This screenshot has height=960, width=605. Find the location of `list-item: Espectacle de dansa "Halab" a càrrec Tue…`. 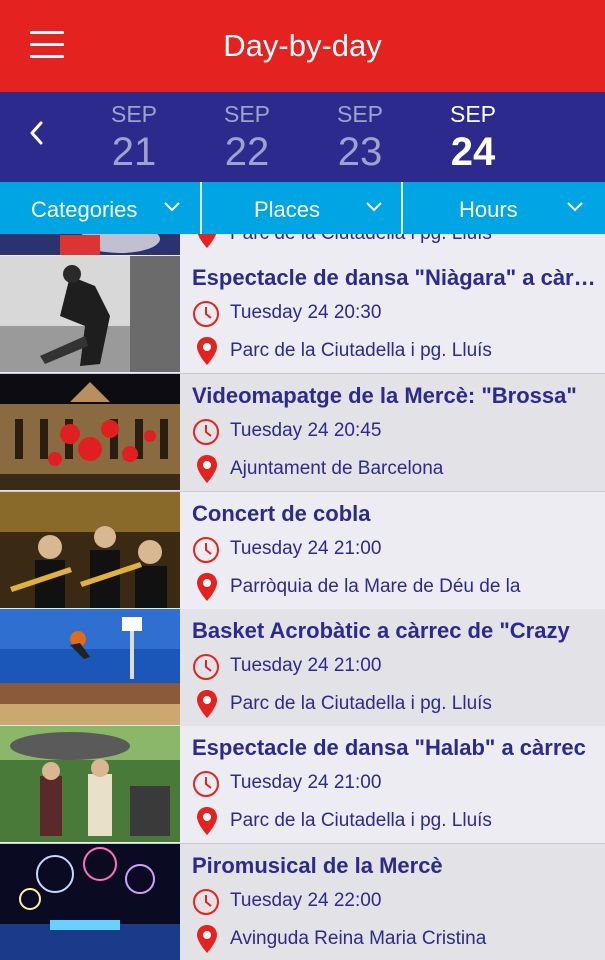

list-item: Espectacle de dansa "Halab" a càrrec Tue… is located at coordinates (302, 785).